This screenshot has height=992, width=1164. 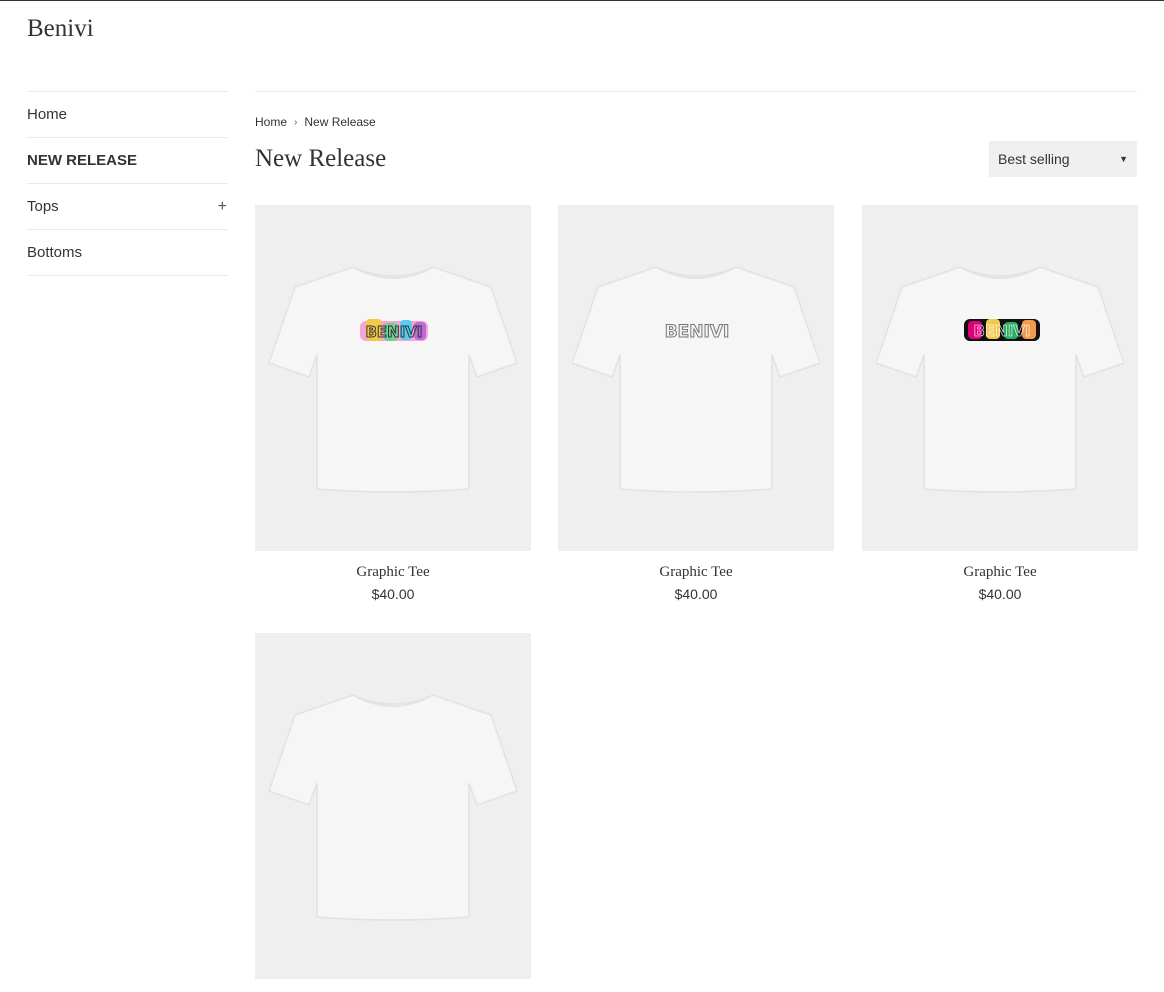 What do you see at coordinates (1123, 159) in the screenshot?
I see `caret-down-icon: ▼` at bounding box center [1123, 159].